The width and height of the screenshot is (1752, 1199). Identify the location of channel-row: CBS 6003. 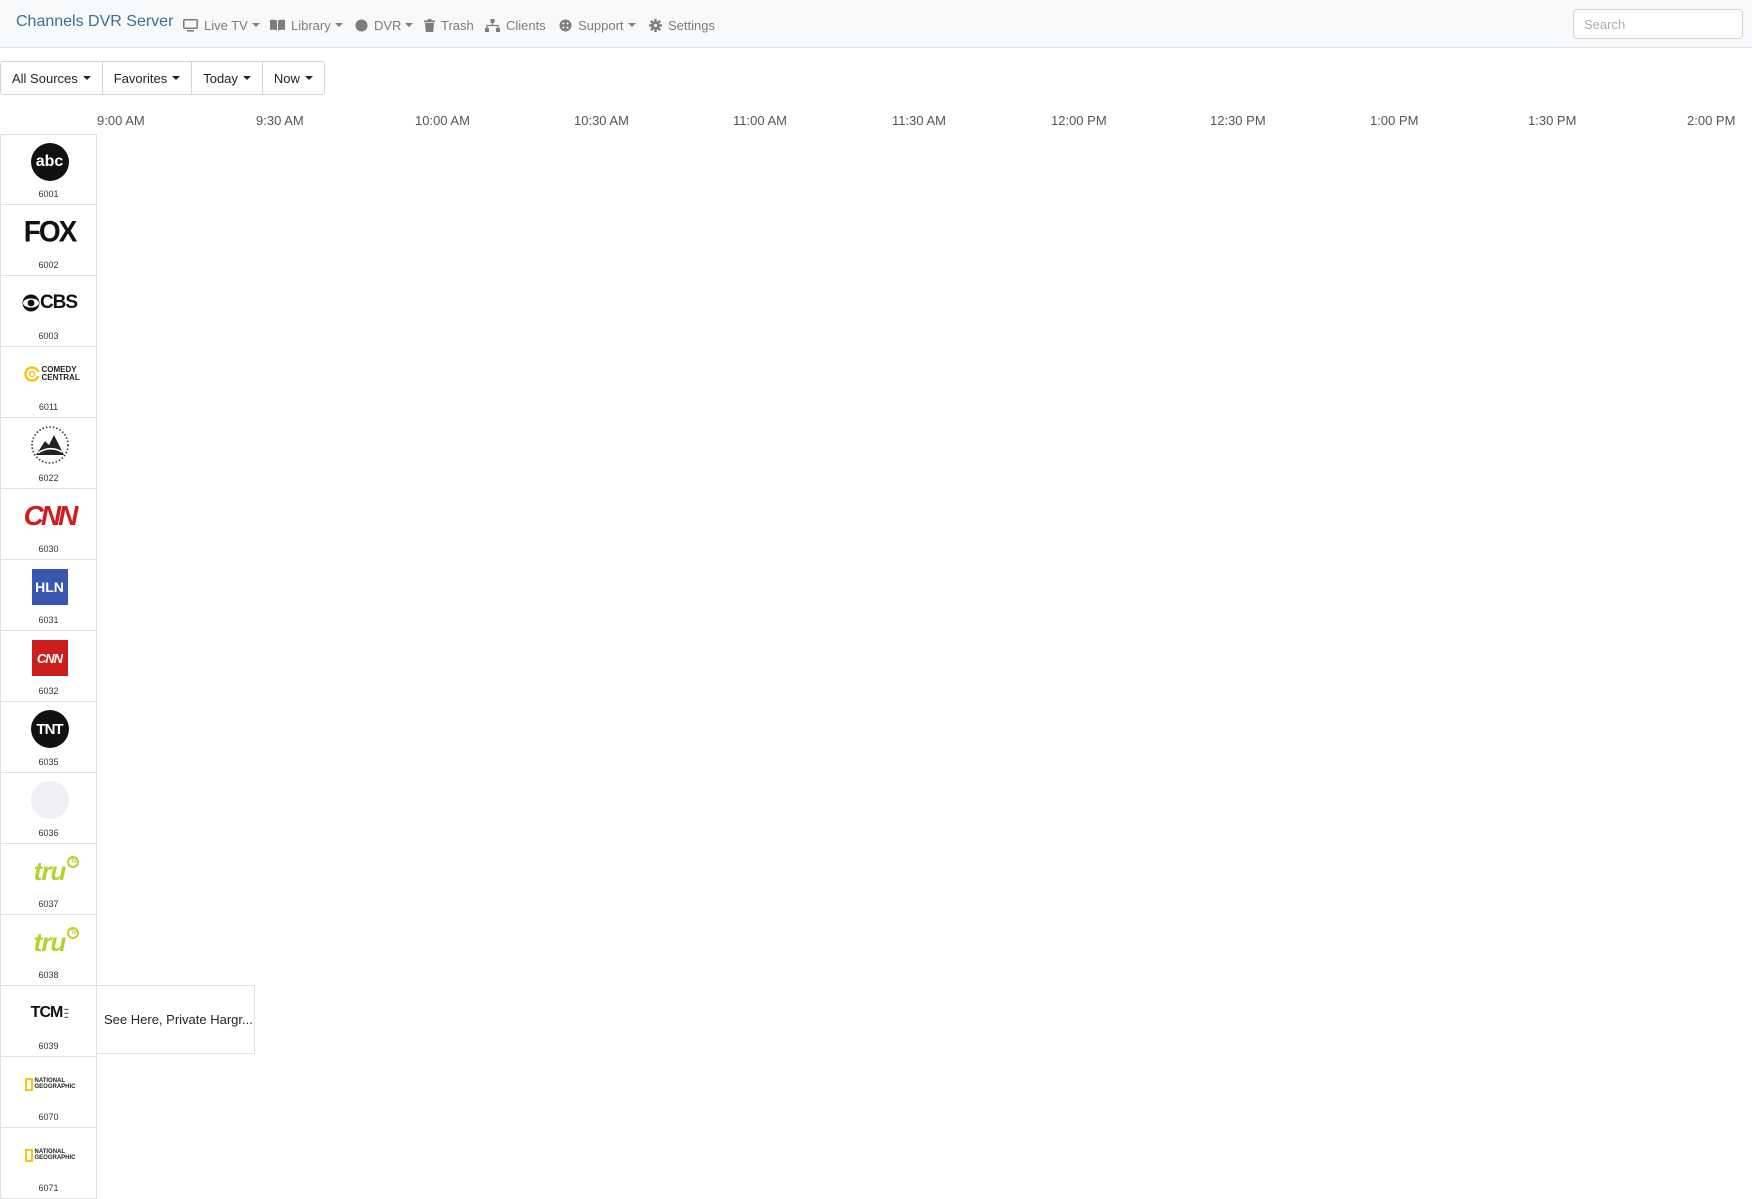
(48, 311).